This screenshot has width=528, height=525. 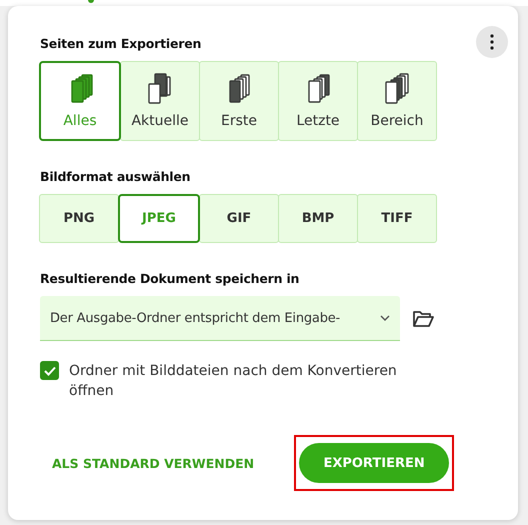 I want to click on folder-icon, so click(x=423, y=319).